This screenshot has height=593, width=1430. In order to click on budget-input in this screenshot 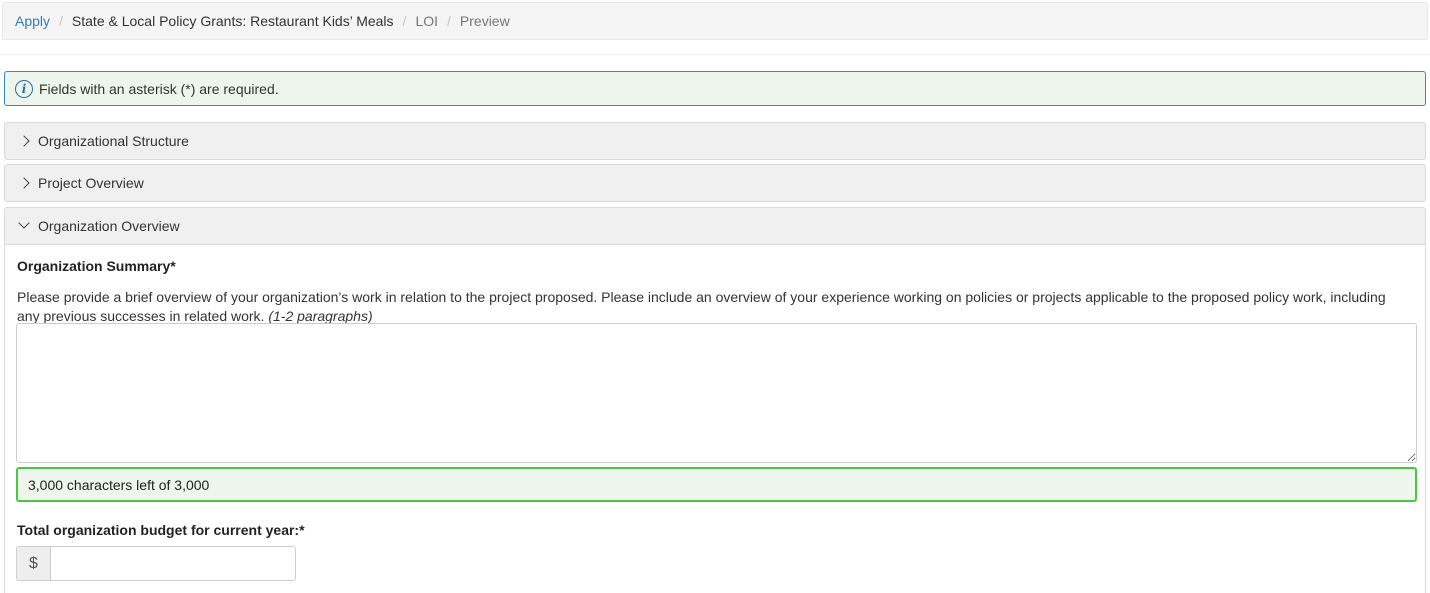, I will do `click(173, 563)`.